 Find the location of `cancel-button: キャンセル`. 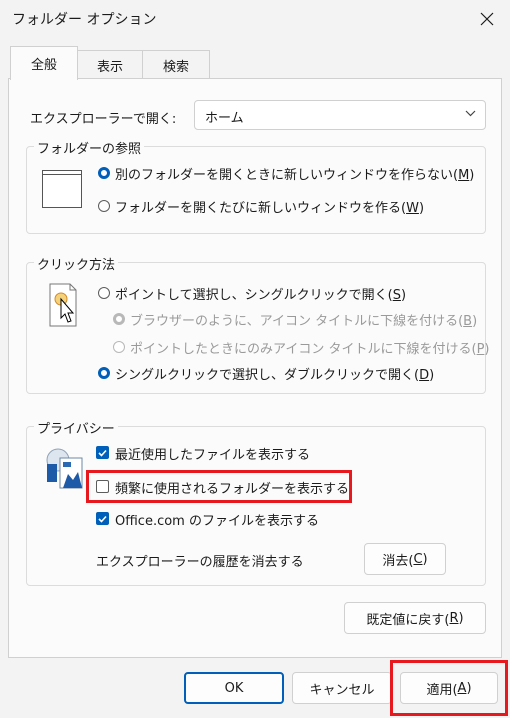

cancel-button: キャンセル is located at coordinates (342, 688).